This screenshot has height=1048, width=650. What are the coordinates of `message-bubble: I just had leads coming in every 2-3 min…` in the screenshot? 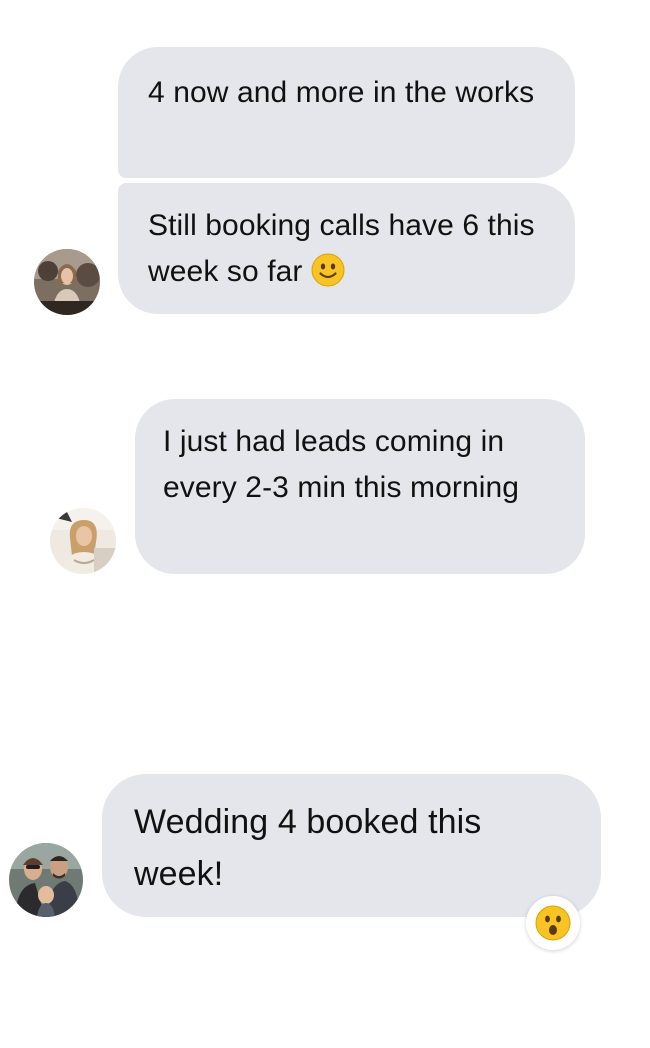 It's located at (360, 486).